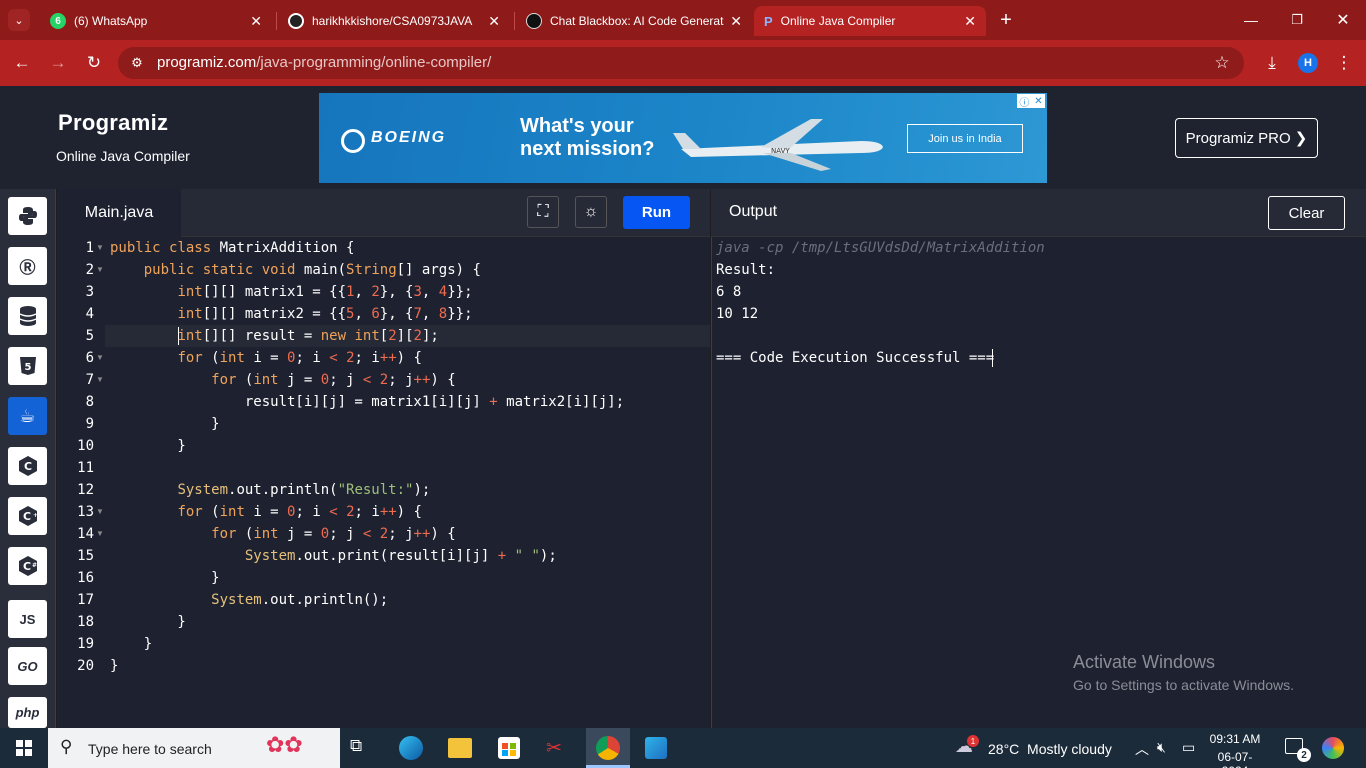  I want to click on line-number: 6, so click(89, 358).